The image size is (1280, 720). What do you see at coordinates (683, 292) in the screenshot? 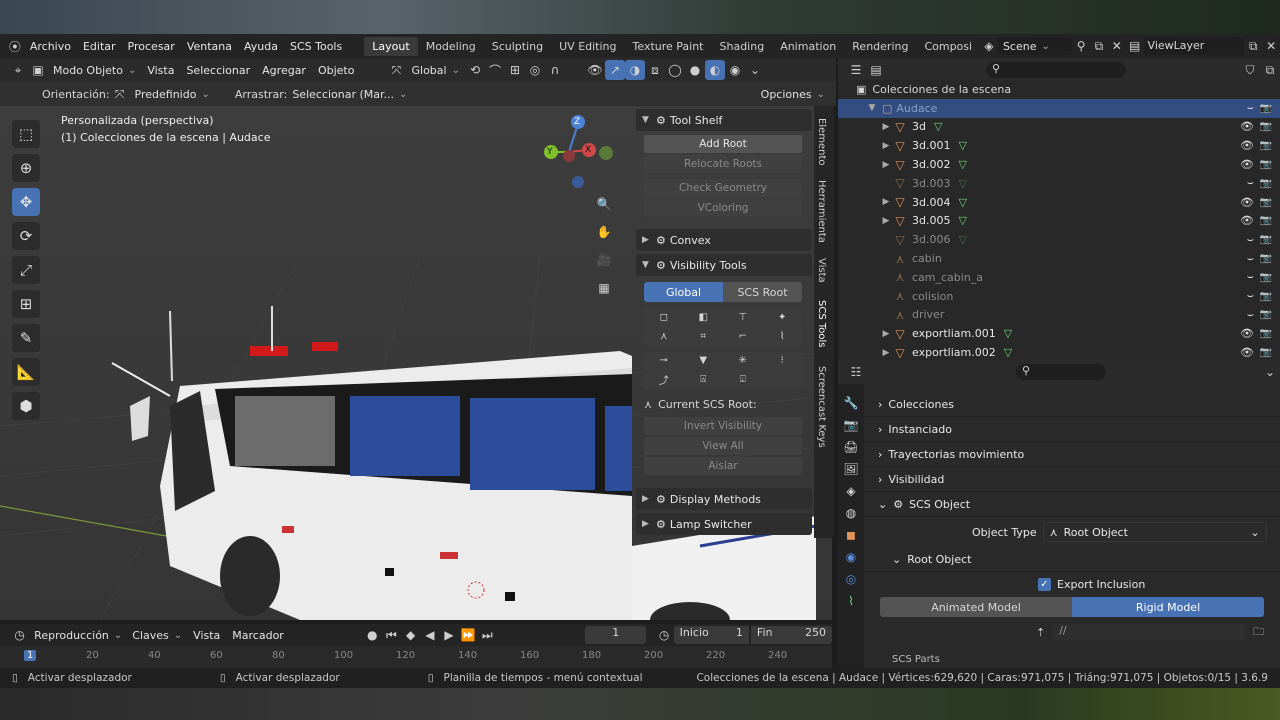
I see `global-button: Global` at bounding box center [683, 292].